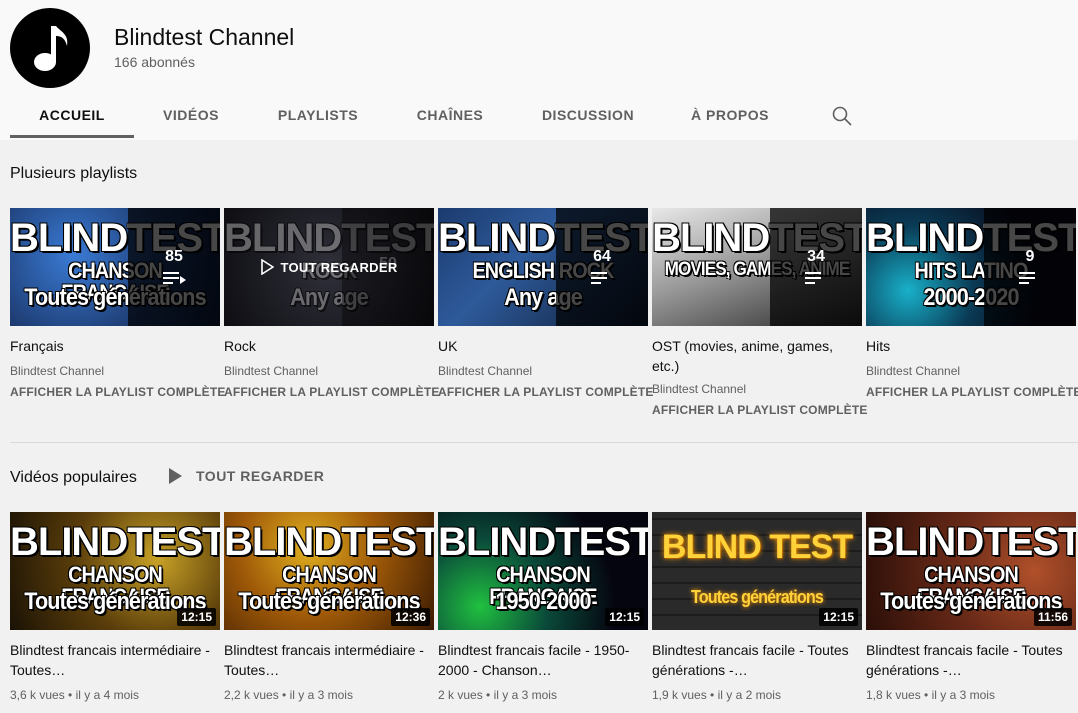  Describe the element at coordinates (757, 356) in the screenshot. I see `playlist-title: OST (movies, anime, games, etc.)` at that location.